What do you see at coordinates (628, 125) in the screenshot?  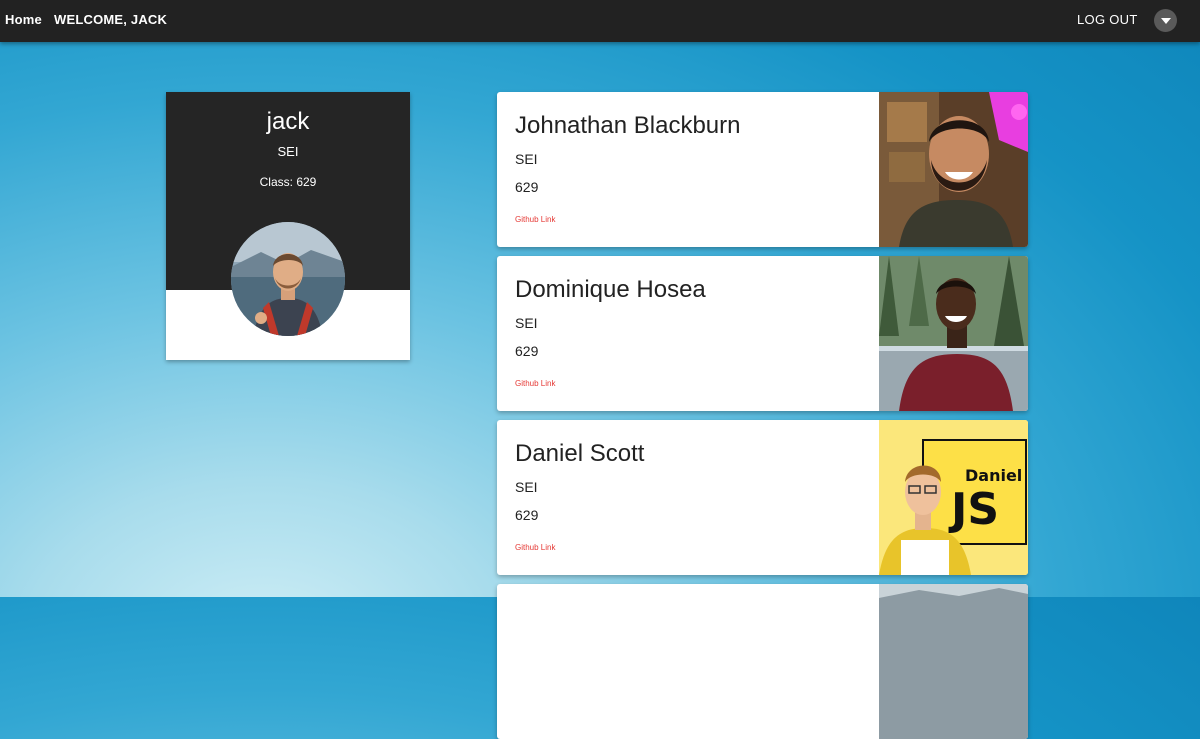 I see `student-name: Johnathan Blackburn` at bounding box center [628, 125].